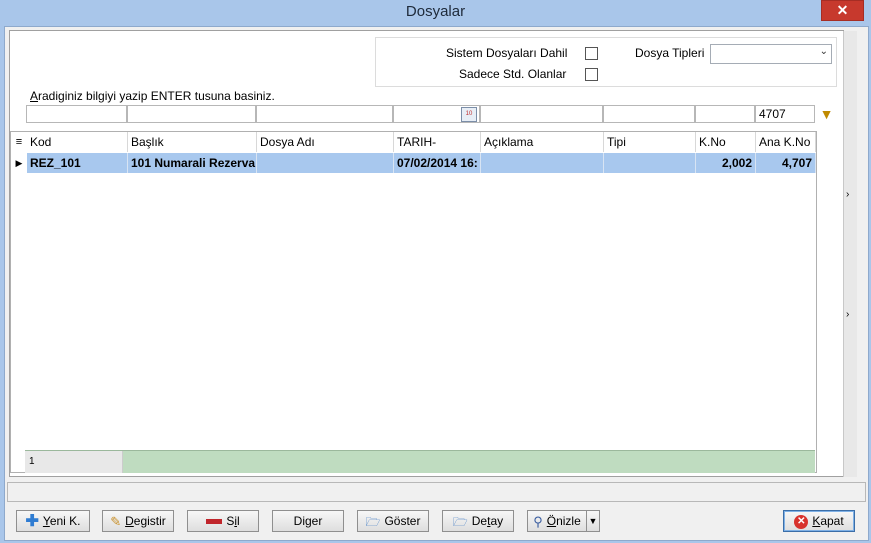 Image resolution: width=871 pixels, height=543 pixels. I want to click on other-label: Diger, so click(308, 521).